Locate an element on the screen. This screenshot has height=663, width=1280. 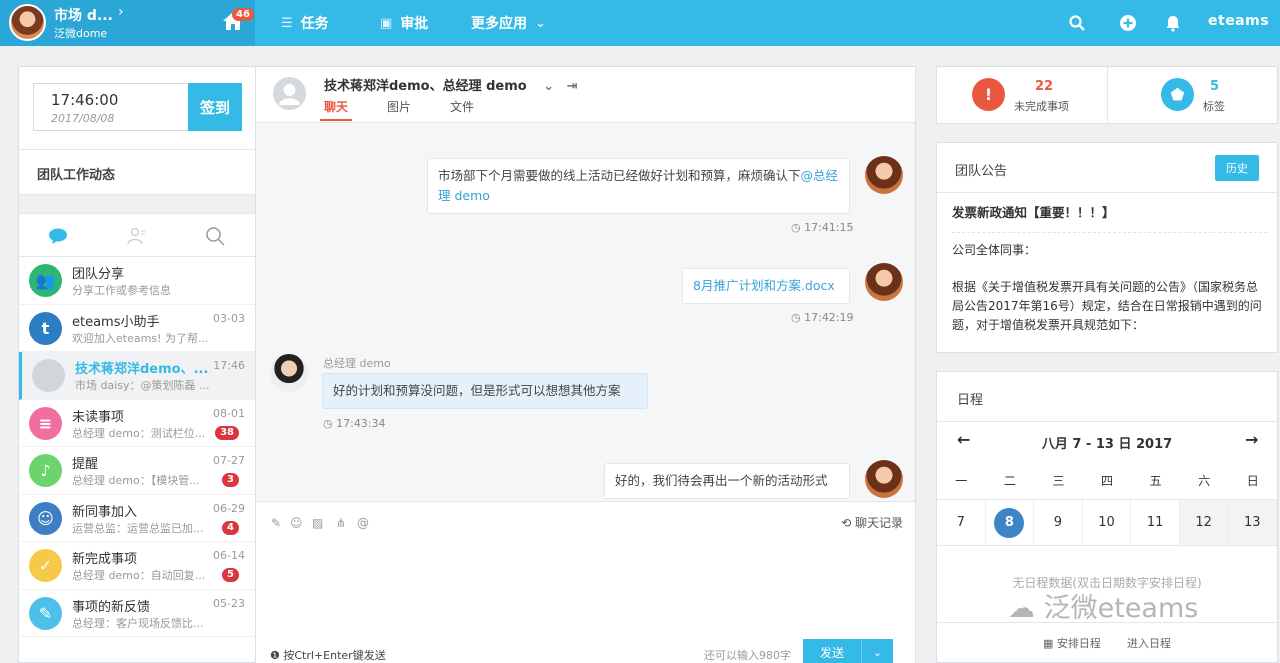
info-icon: ❶ is located at coordinates (275, 655).